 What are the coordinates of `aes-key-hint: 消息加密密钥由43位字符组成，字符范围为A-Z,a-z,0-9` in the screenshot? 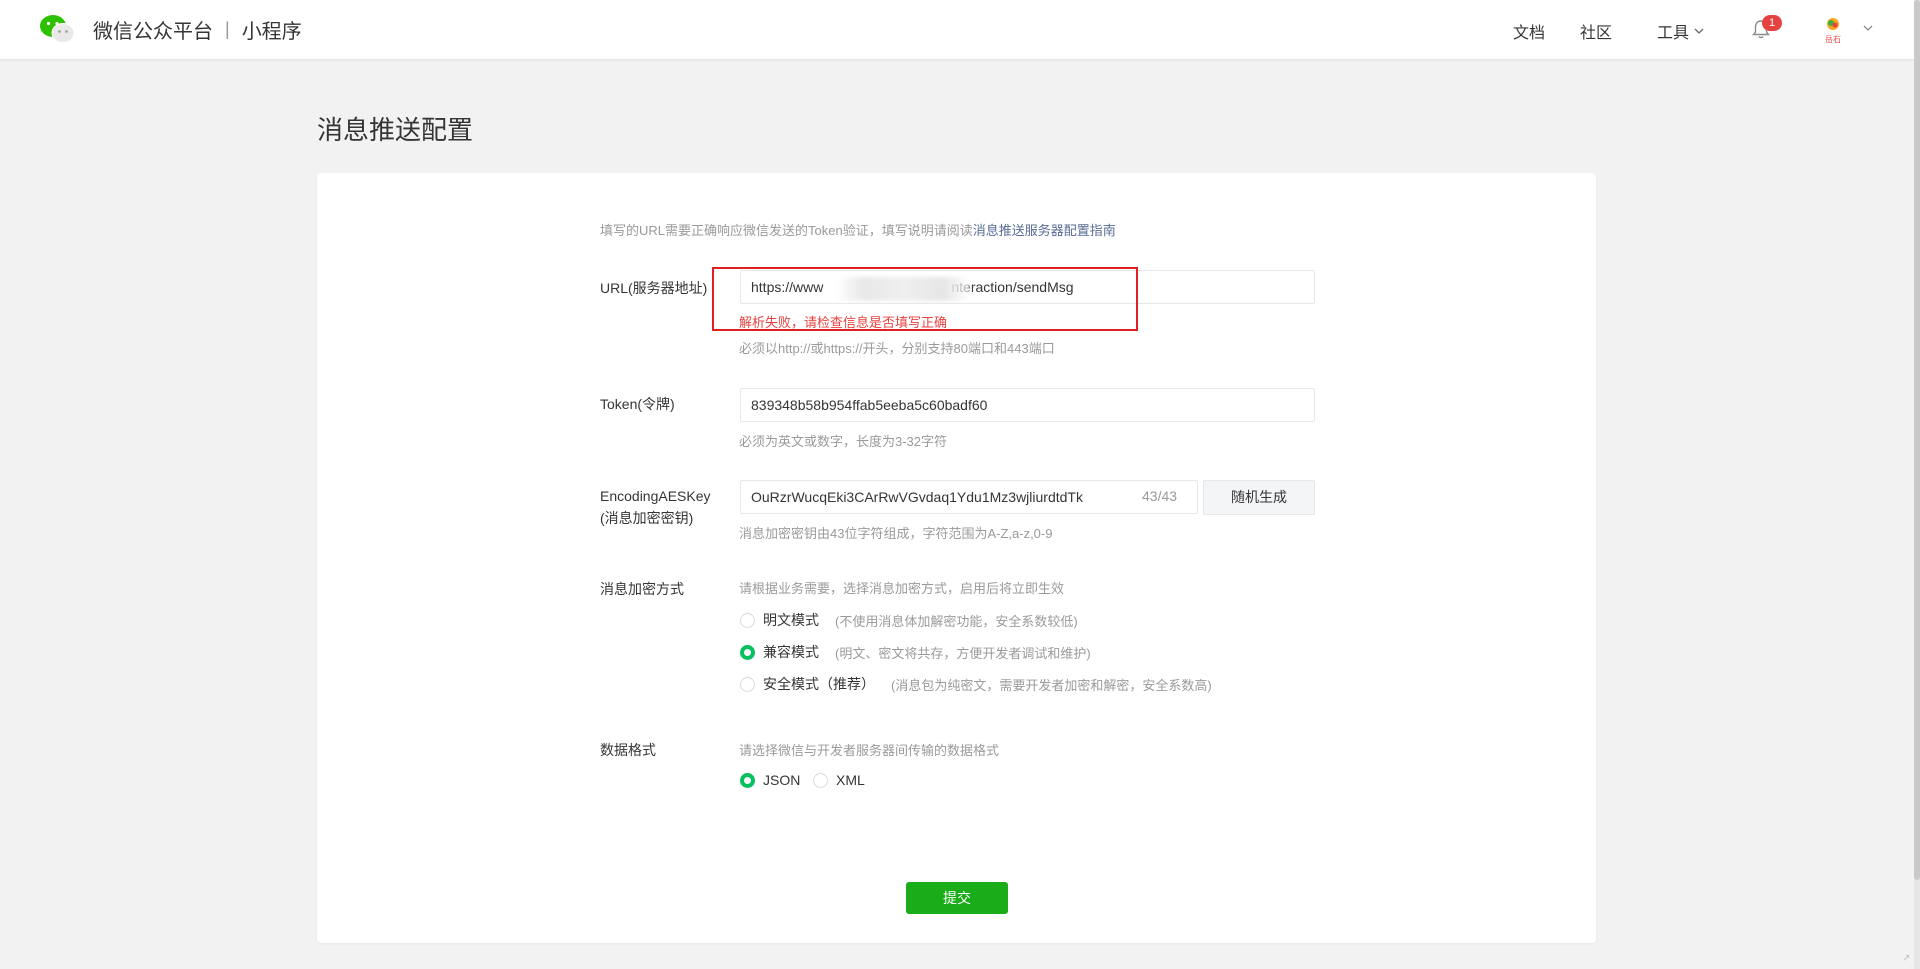 It's located at (896, 533).